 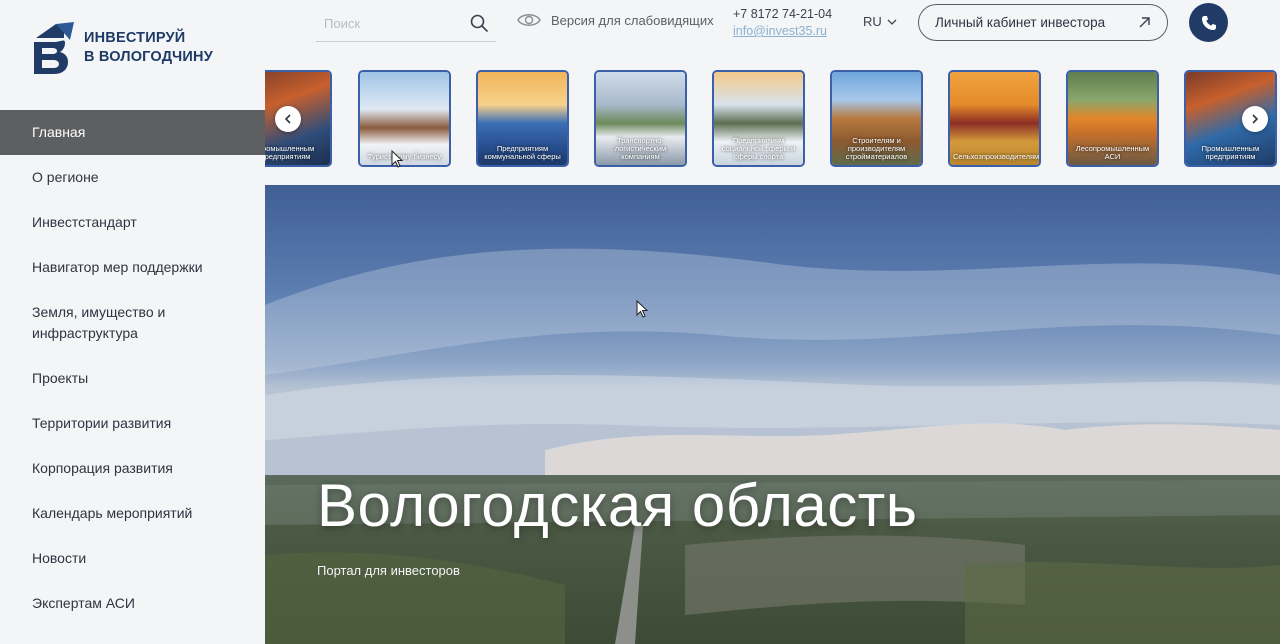 I want to click on email-link: info@invest35.ru, so click(x=782, y=31).